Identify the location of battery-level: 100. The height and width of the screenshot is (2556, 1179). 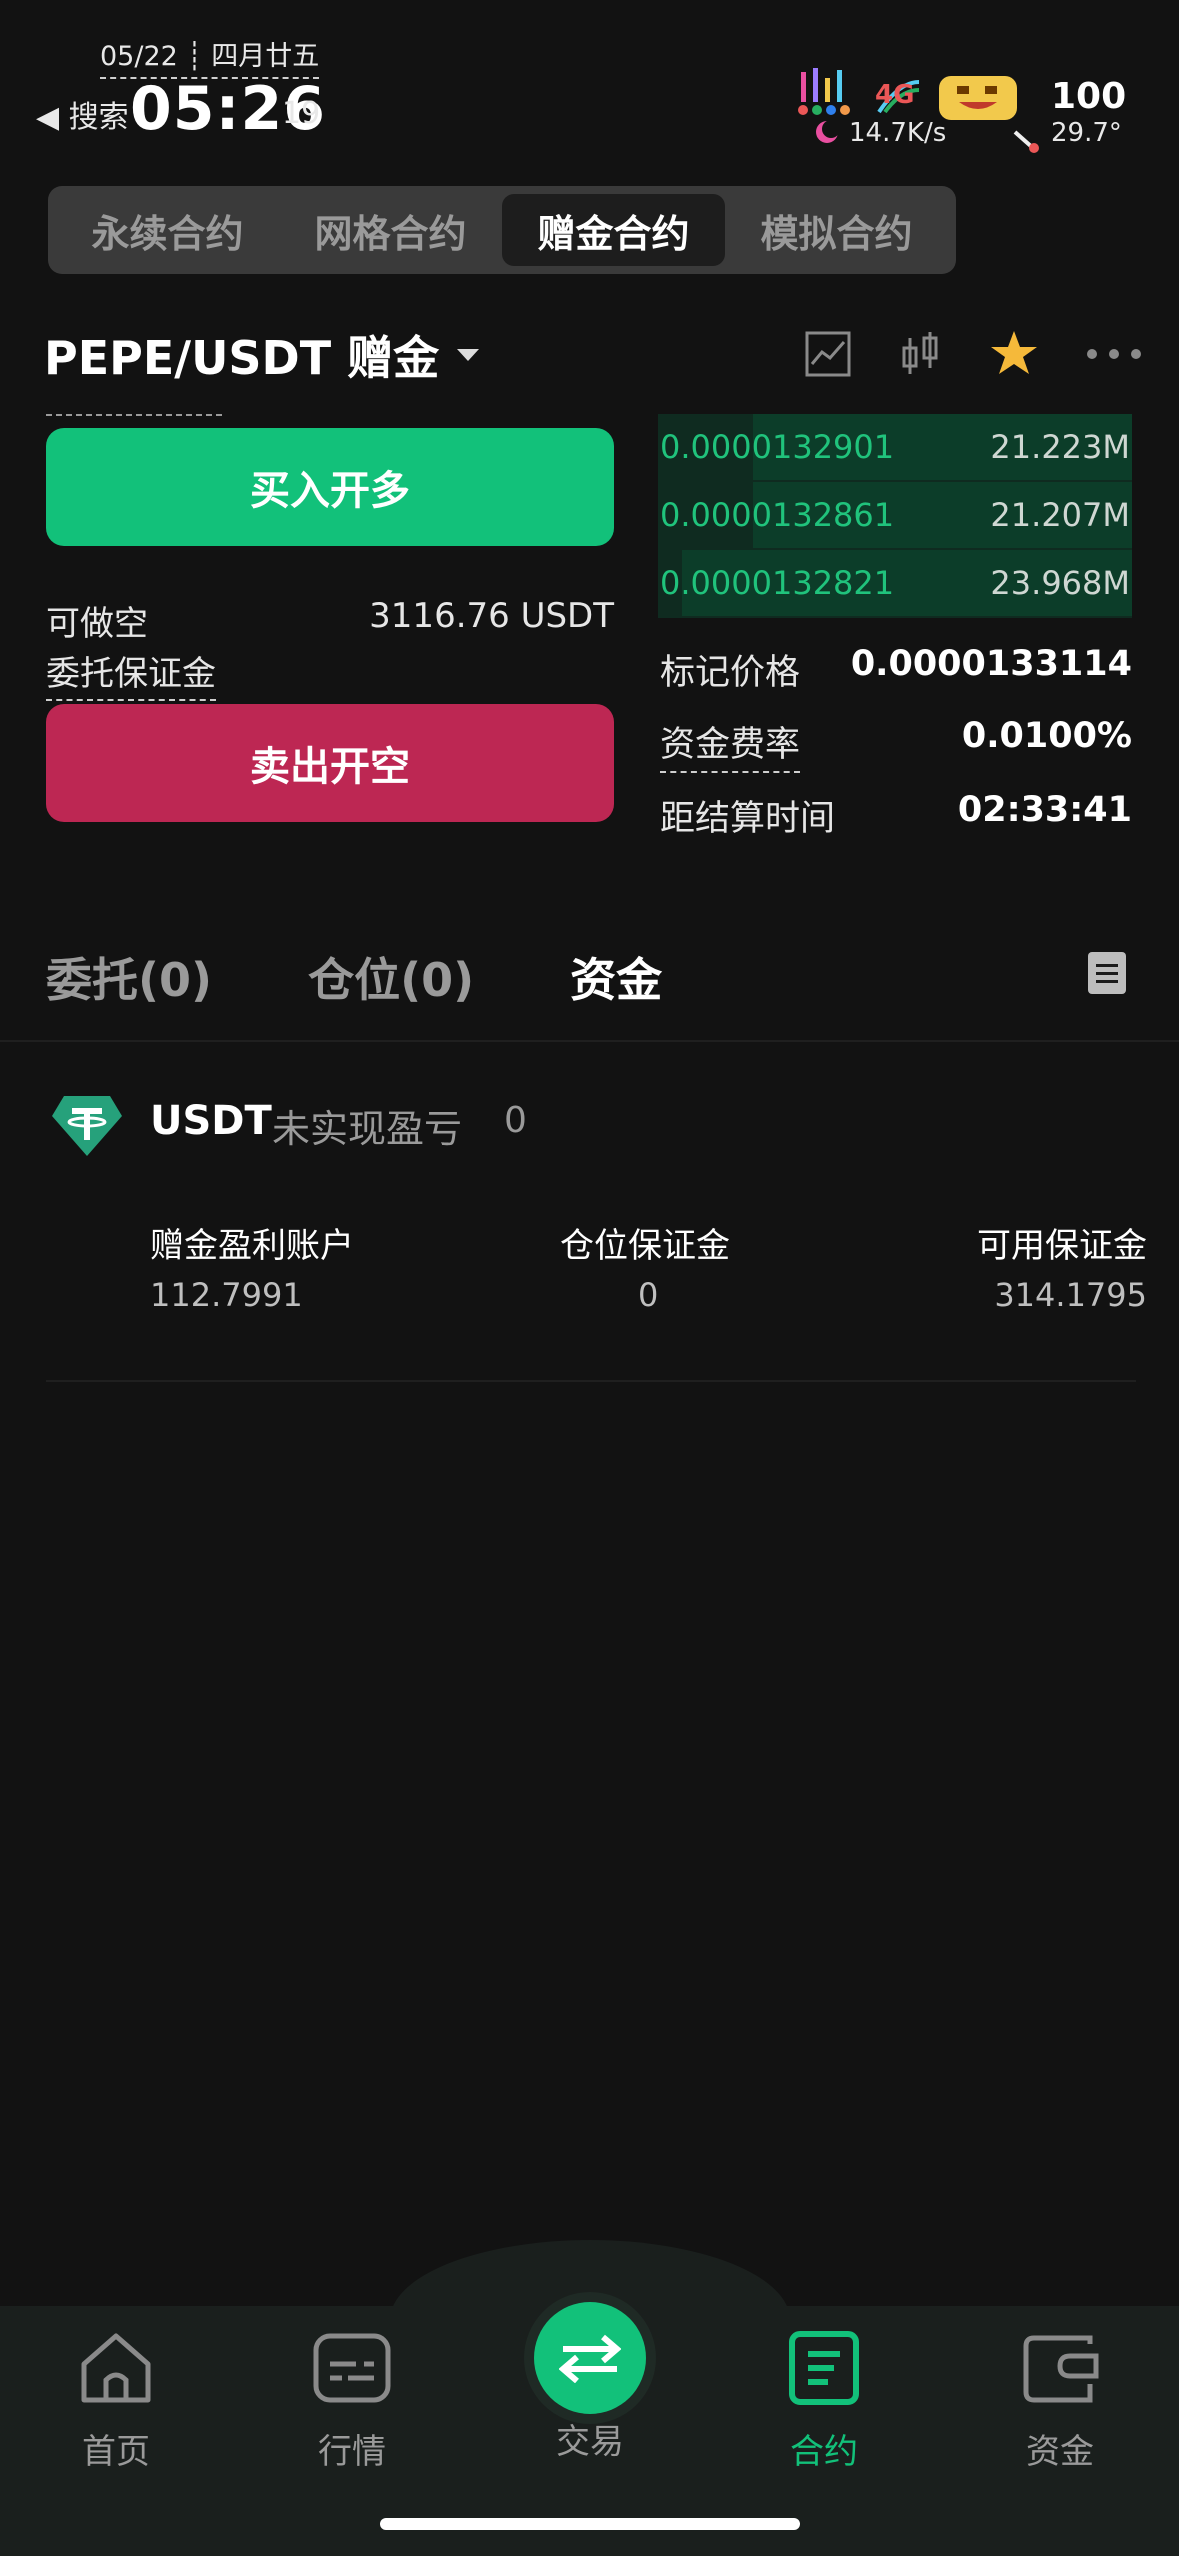
(1089, 96).